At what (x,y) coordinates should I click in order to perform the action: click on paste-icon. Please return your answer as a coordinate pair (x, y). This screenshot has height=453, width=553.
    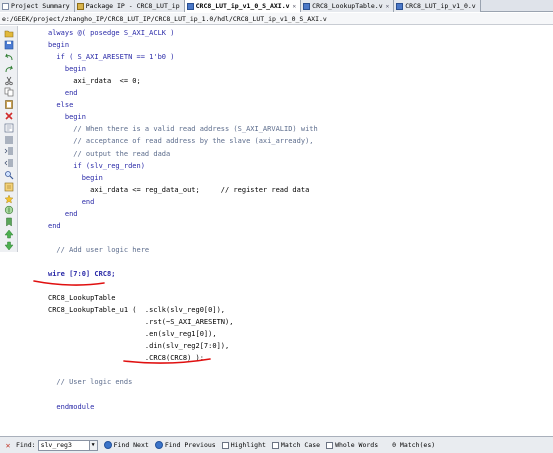
    Looking at the image, I should click on (8, 104).